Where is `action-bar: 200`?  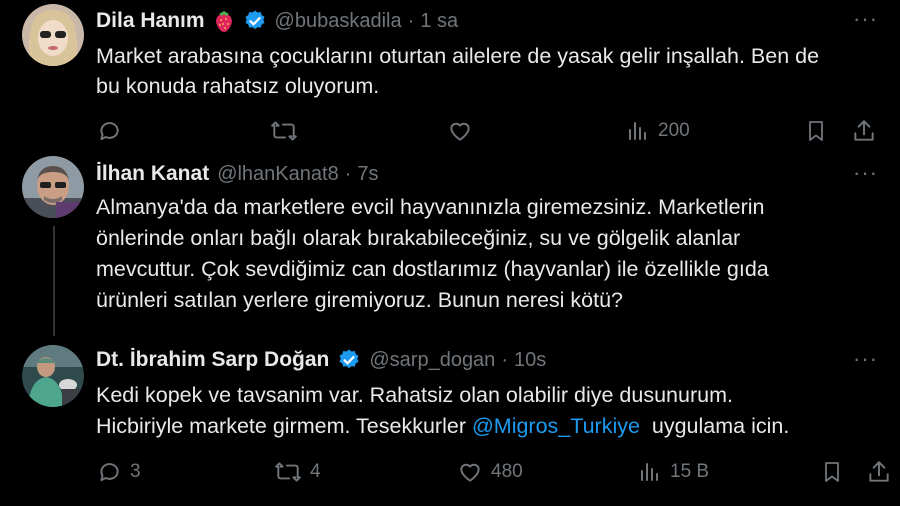
action-bar: 200 is located at coordinates (450, 133).